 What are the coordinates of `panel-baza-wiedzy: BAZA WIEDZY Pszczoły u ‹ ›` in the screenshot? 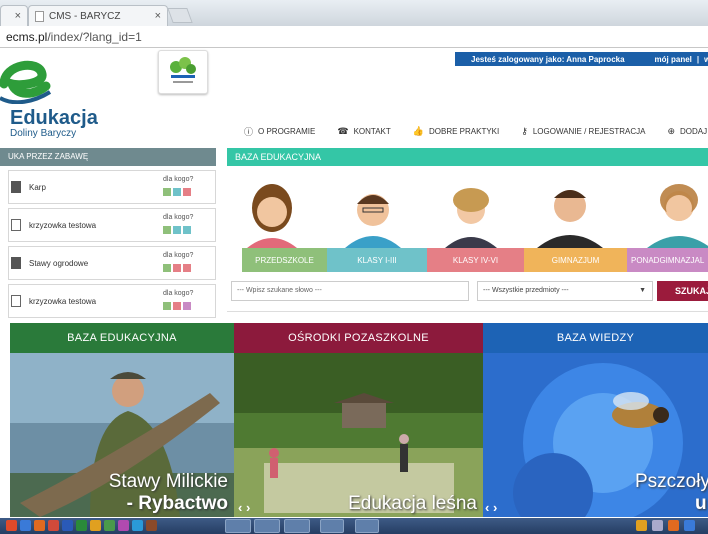 It's located at (595, 420).